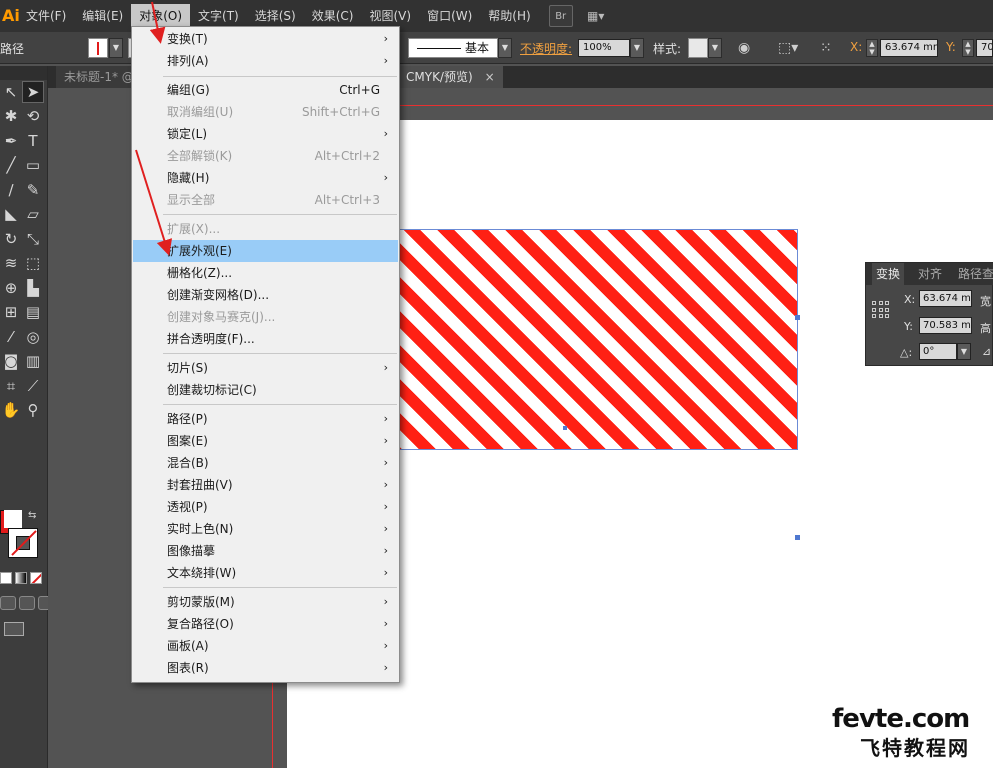 Image resolution: width=993 pixels, height=768 pixels. What do you see at coordinates (265, 551) in the screenshot?
I see `menu-item-image-trace: 图像描摹 ›` at bounding box center [265, 551].